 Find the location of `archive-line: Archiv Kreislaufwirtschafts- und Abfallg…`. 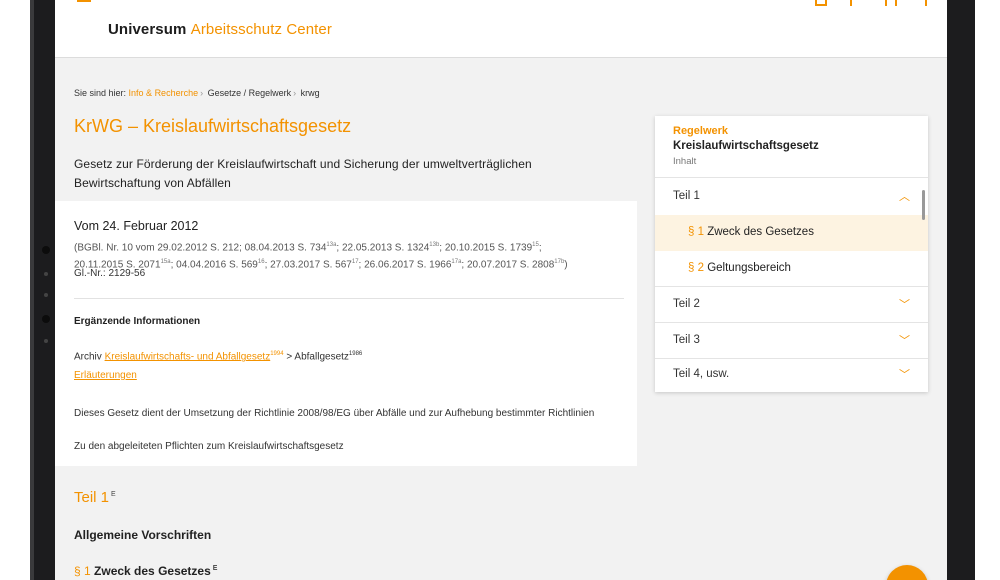

archive-line: Archiv Kreislaufwirtschafts- und Abfallg… is located at coordinates (218, 357).